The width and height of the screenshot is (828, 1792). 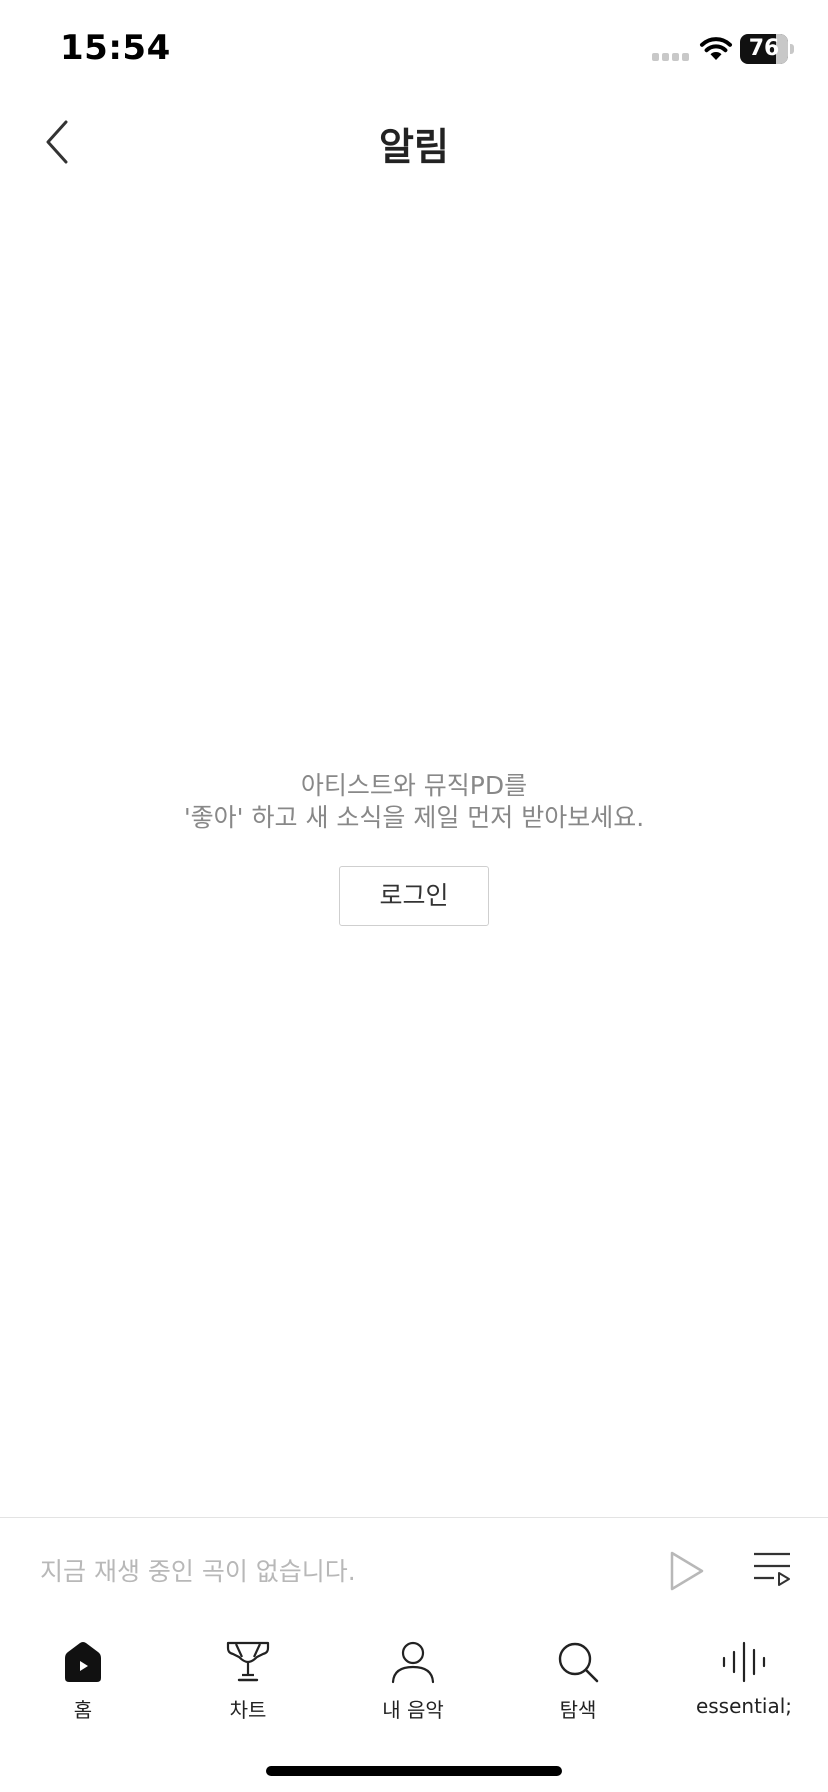 I want to click on tab-label-home: 홈, so click(x=83, y=1710).